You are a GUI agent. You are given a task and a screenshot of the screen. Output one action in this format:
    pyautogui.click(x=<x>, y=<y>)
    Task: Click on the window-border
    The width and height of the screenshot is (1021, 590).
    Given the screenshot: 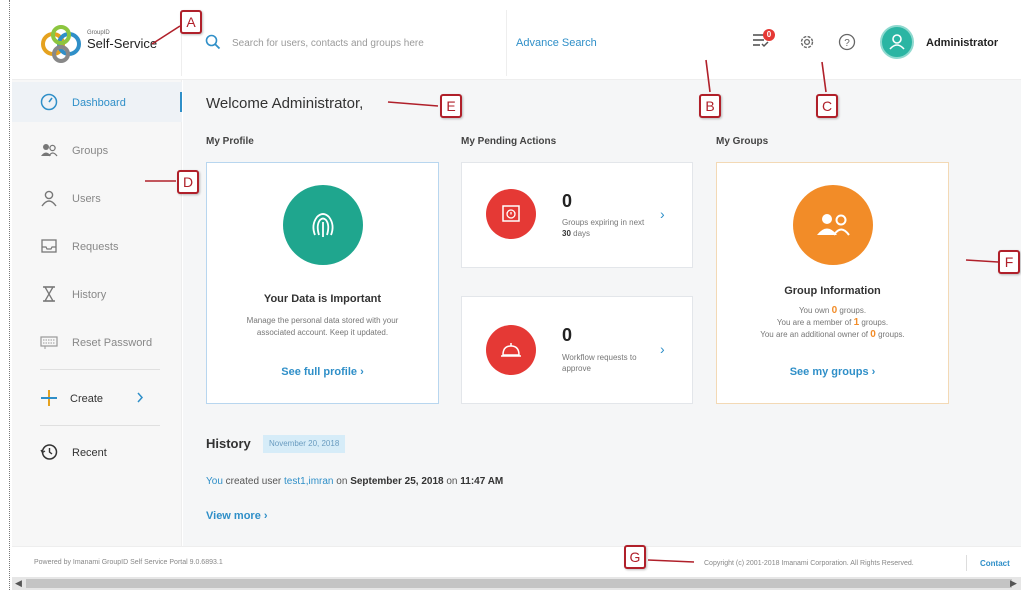 What is the action you would take?
    pyautogui.click(x=9, y=295)
    